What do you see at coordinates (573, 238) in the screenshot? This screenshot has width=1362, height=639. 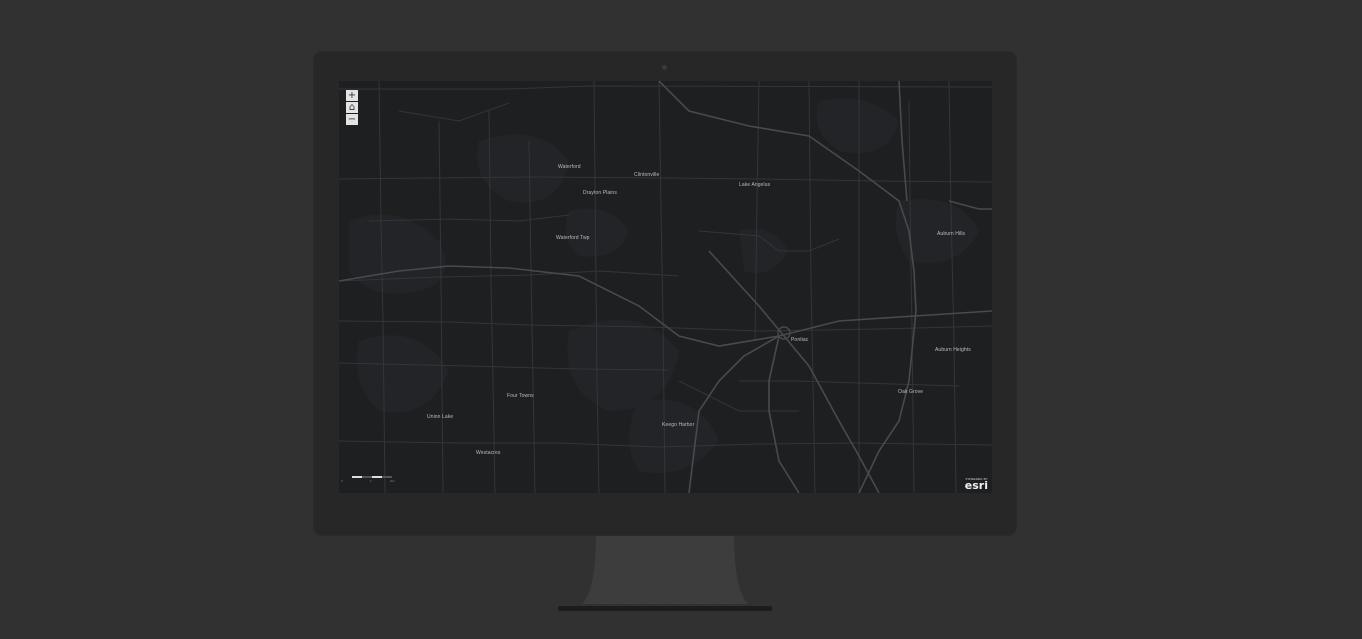 I see `place-label-waterford-twp: Waterford Twp` at bounding box center [573, 238].